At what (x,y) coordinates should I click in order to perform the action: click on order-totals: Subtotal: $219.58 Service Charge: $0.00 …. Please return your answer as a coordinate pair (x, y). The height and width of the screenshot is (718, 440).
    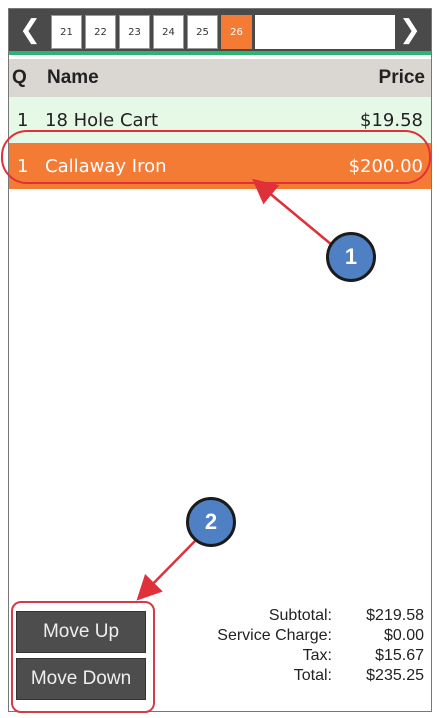
    Looking at the image, I should click on (305, 647).